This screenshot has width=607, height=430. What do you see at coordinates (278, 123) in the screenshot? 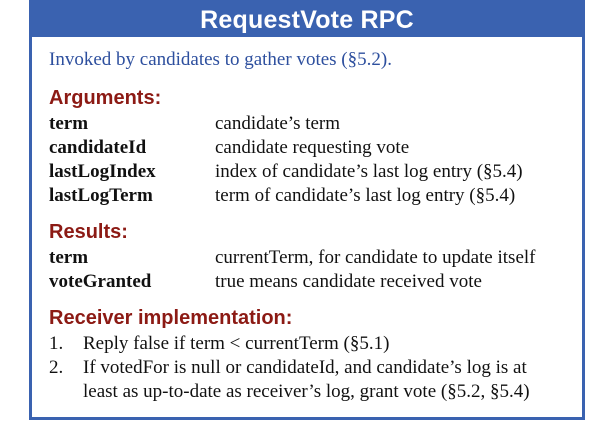
I see `argument-desc: candidate’s term` at bounding box center [278, 123].